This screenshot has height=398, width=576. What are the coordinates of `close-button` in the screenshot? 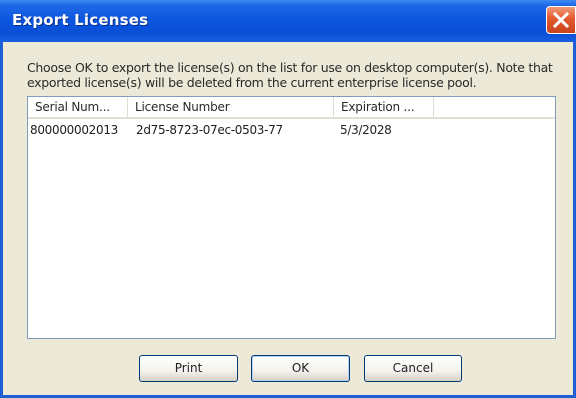 It's located at (561, 20).